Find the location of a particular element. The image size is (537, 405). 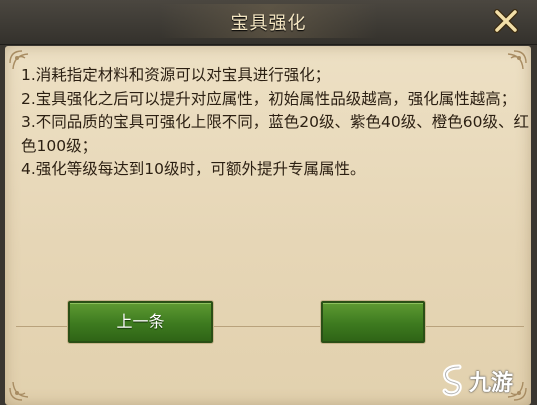

corner-ornament-icon is located at coordinates (19, 391).